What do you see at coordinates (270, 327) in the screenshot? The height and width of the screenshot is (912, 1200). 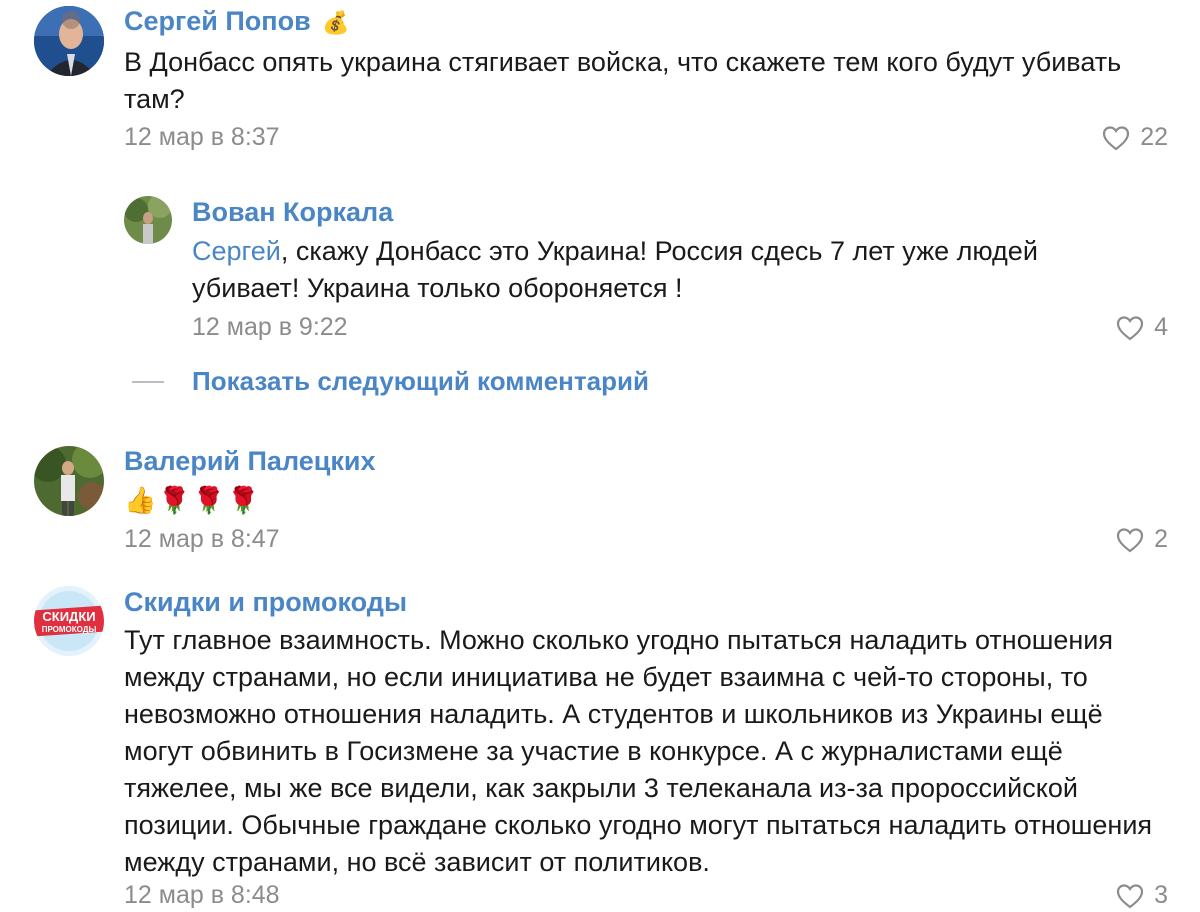 I see `comment-date: 12 мар в 9:22` at bounding box center [270, 327].